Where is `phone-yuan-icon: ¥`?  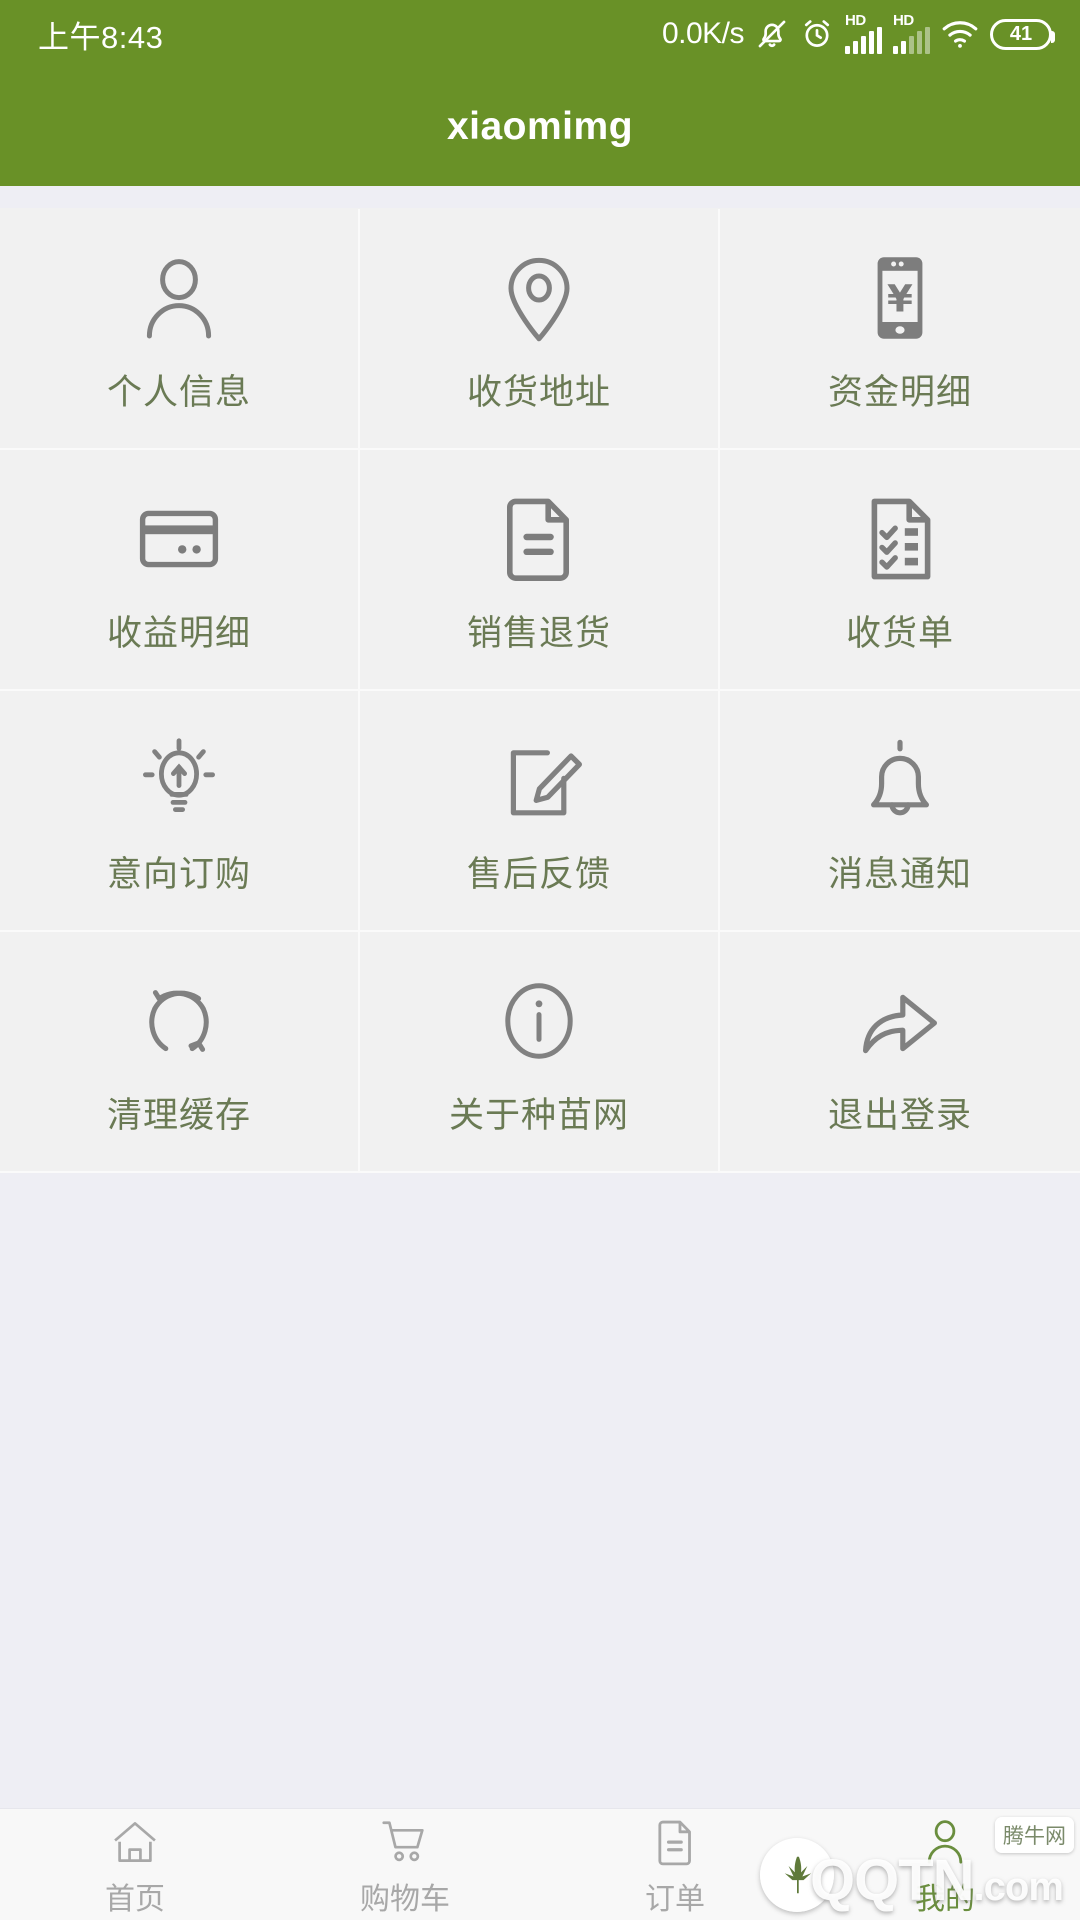
phone-yuan-icon: ¥ is located at coordinates (900, 298).